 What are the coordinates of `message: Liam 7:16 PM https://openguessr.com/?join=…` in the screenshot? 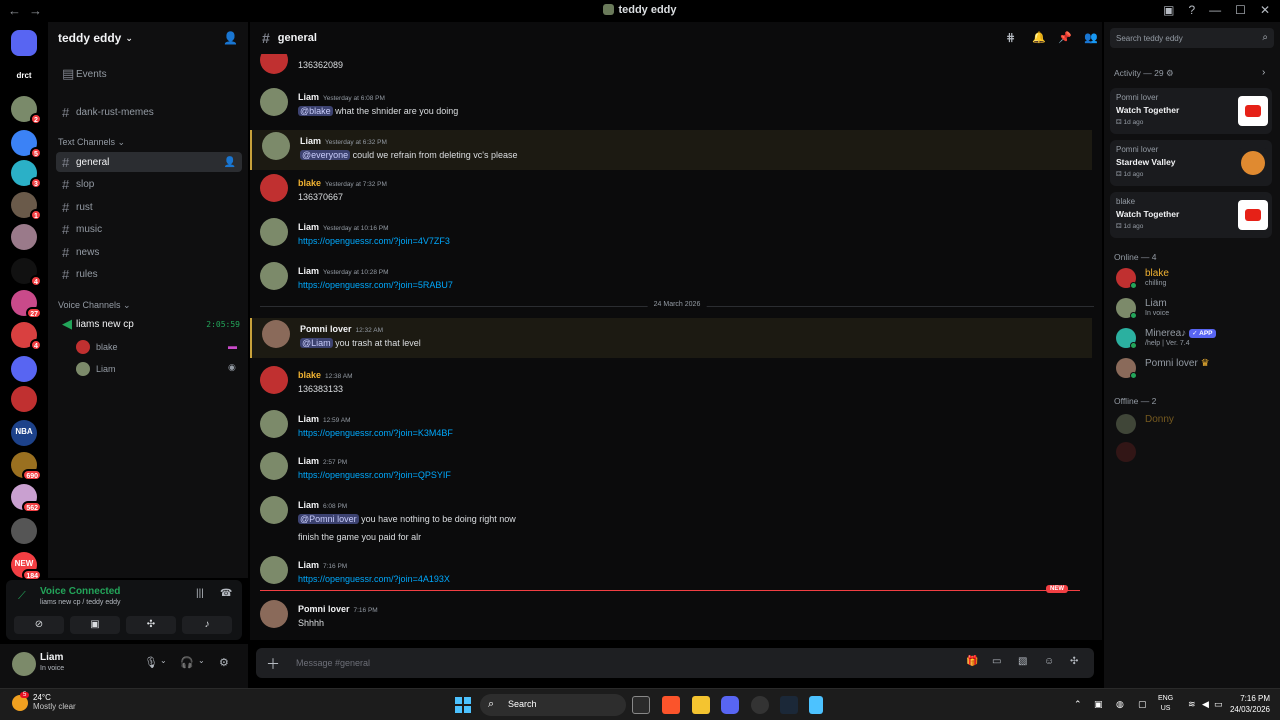 It's located at (671, 574).